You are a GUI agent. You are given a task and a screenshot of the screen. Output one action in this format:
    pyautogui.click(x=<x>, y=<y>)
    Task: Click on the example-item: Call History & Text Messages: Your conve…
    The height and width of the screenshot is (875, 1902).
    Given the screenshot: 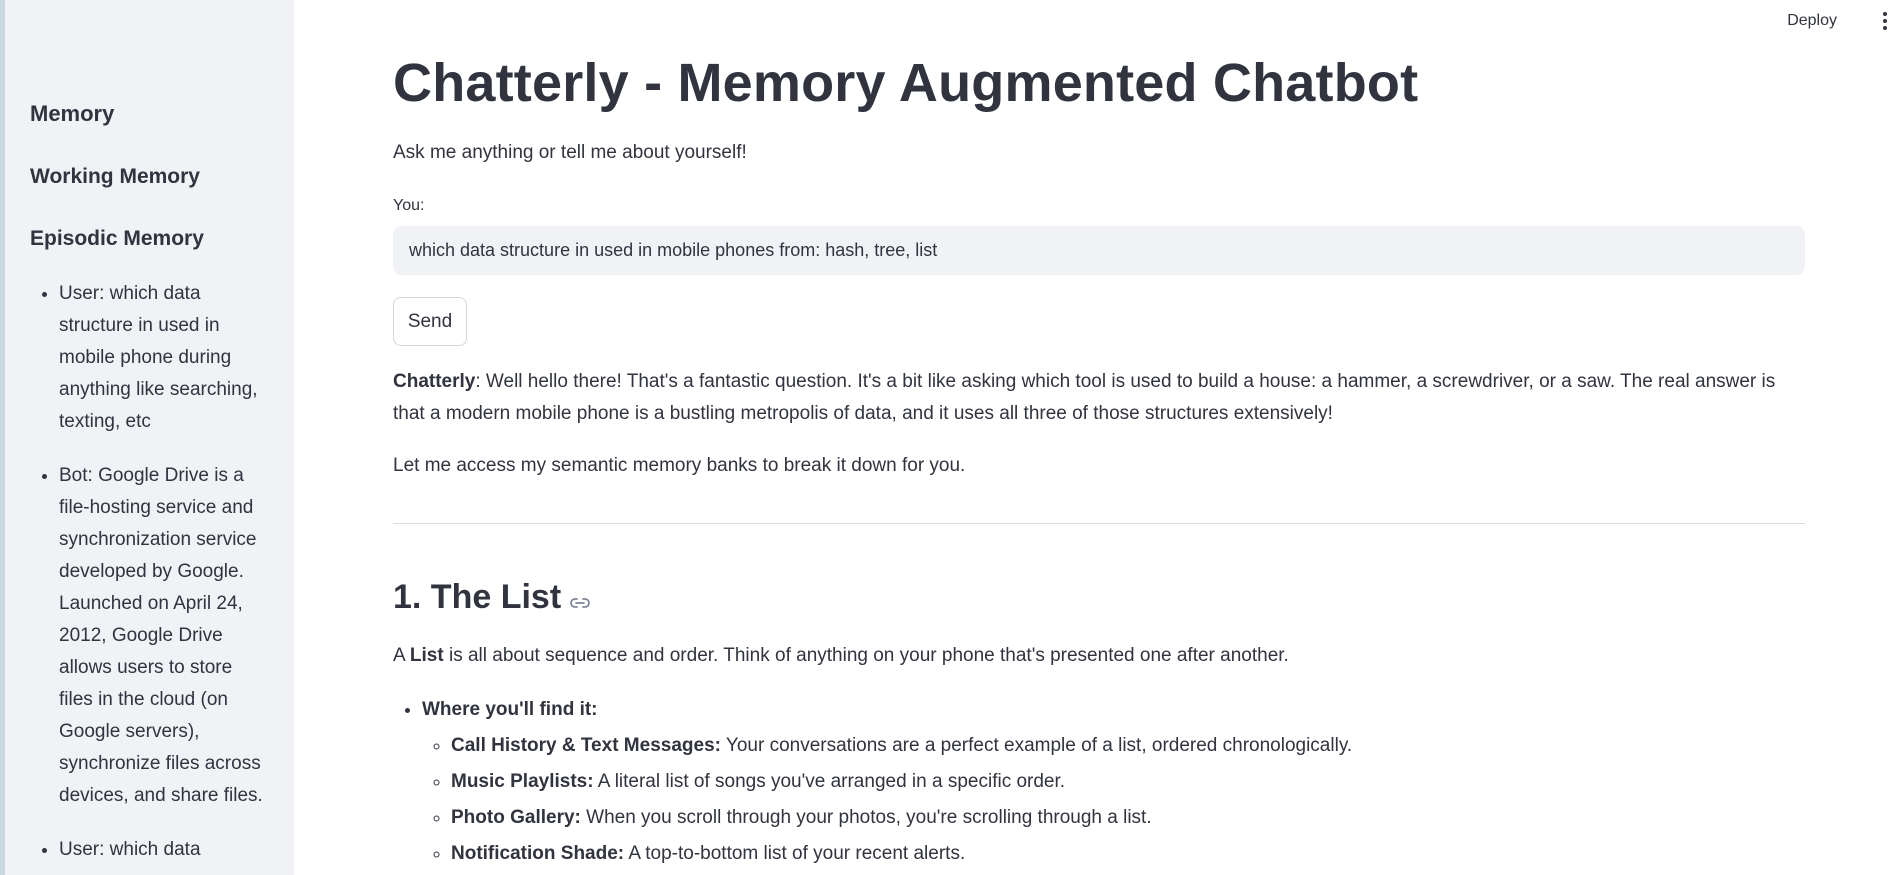 What is the action you would take?
    pyautogui.click(x=901, y=746)
    